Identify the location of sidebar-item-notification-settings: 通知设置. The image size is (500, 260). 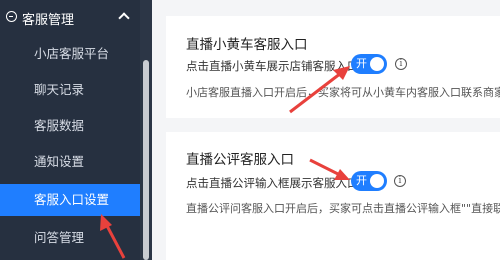
(70, 162).